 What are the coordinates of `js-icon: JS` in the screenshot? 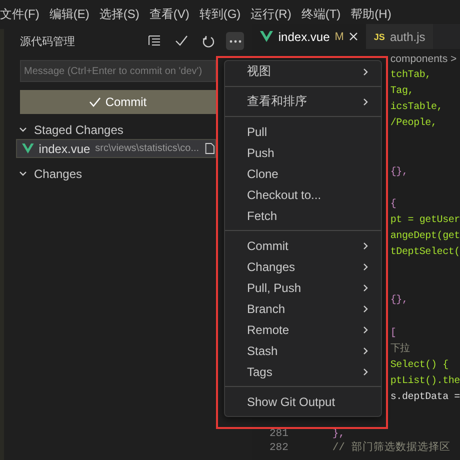 It's located at (379, 37).